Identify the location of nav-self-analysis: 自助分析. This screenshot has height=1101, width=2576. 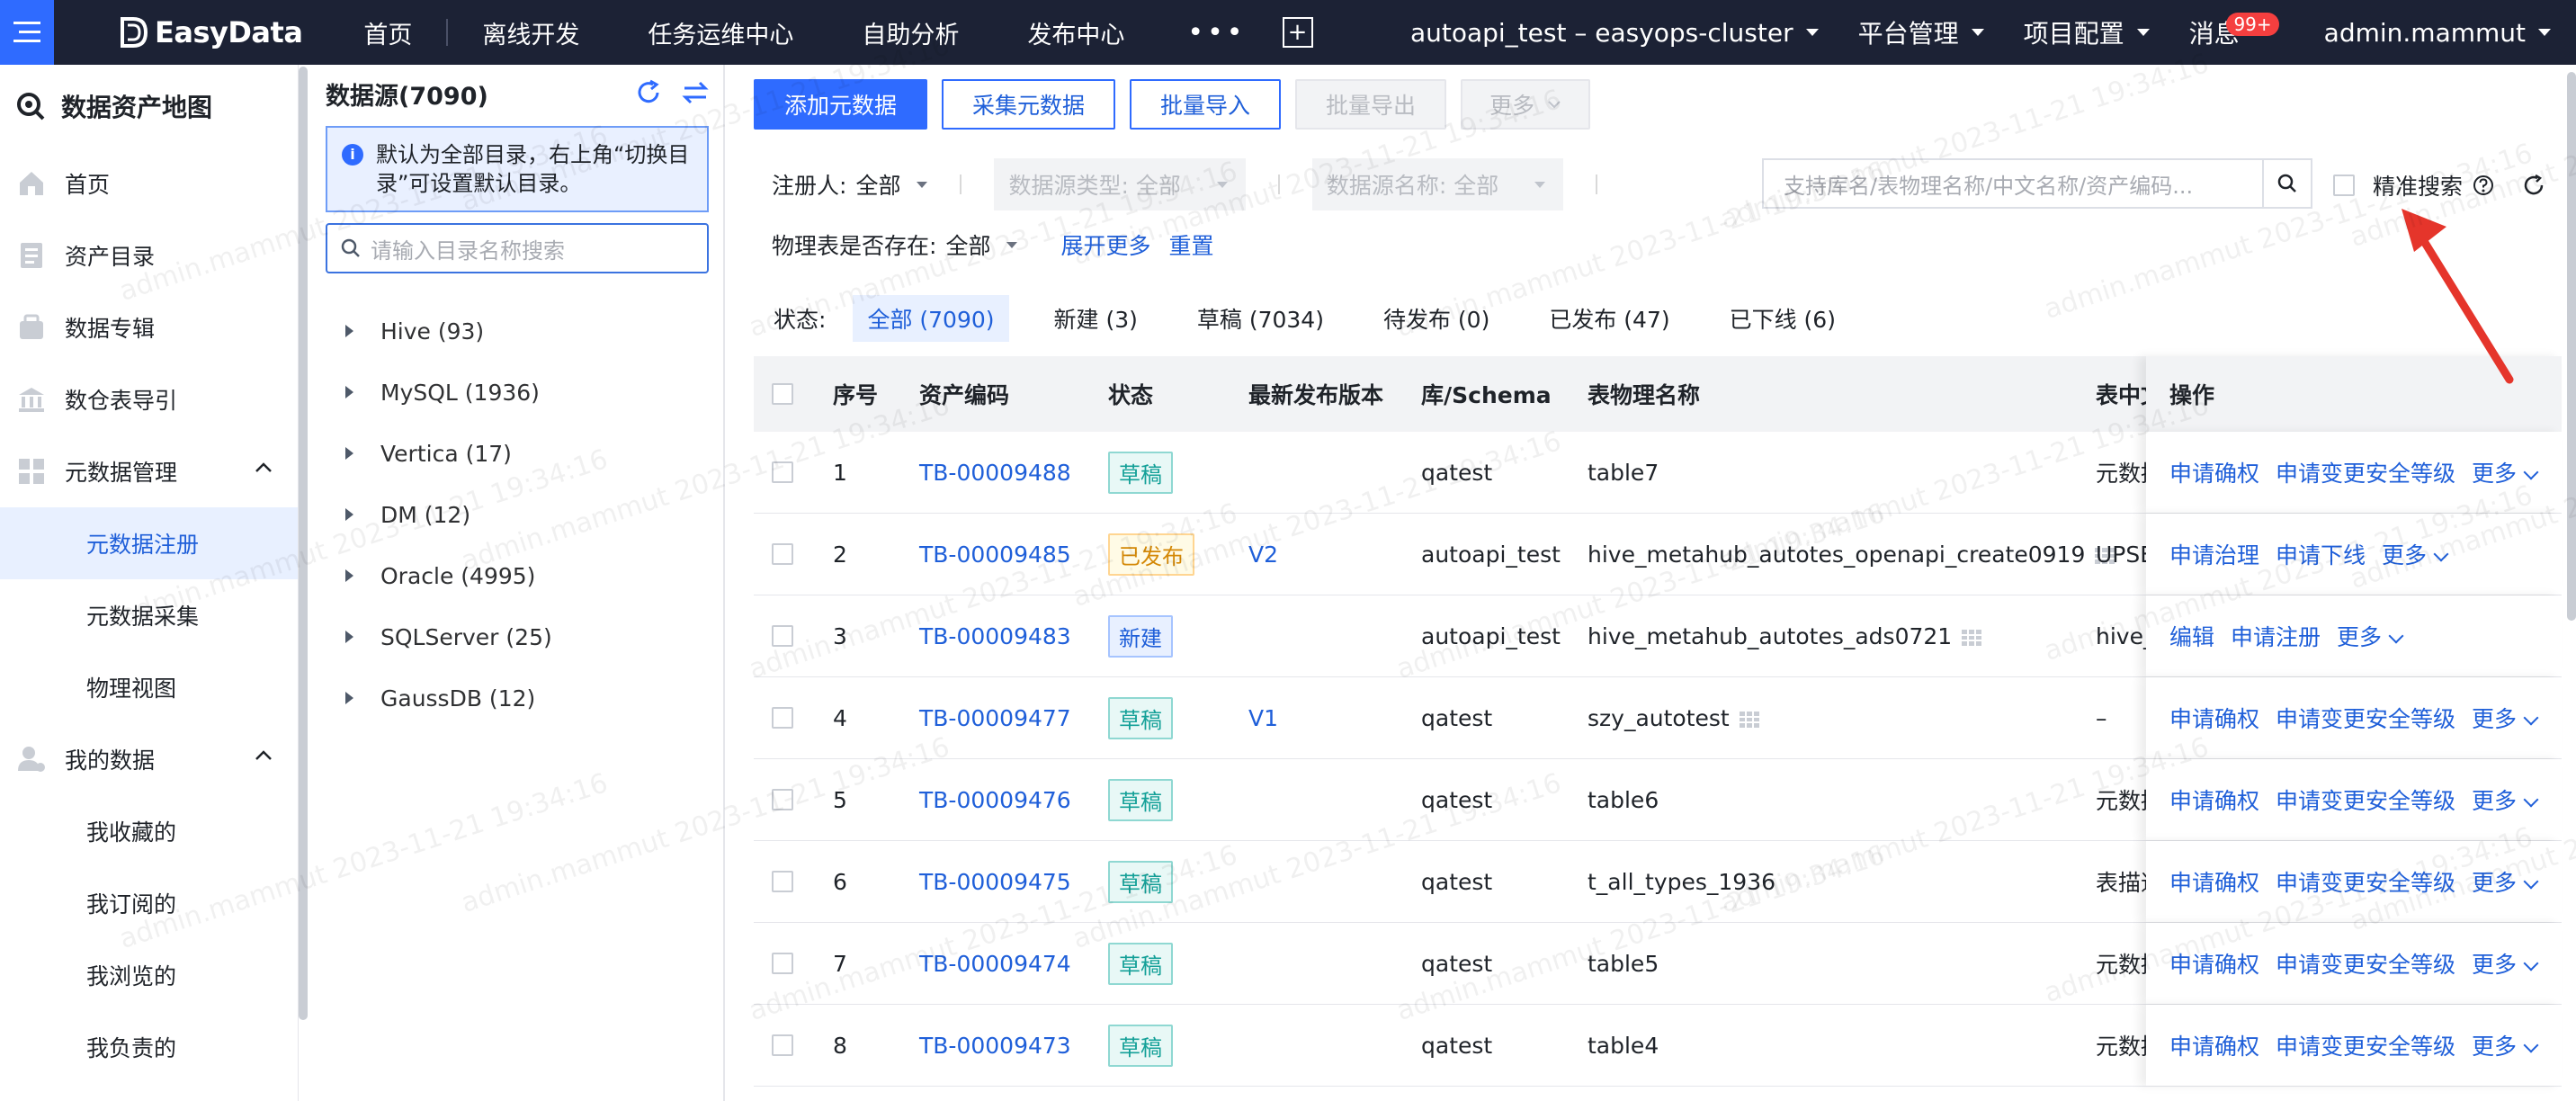
(910, 32).